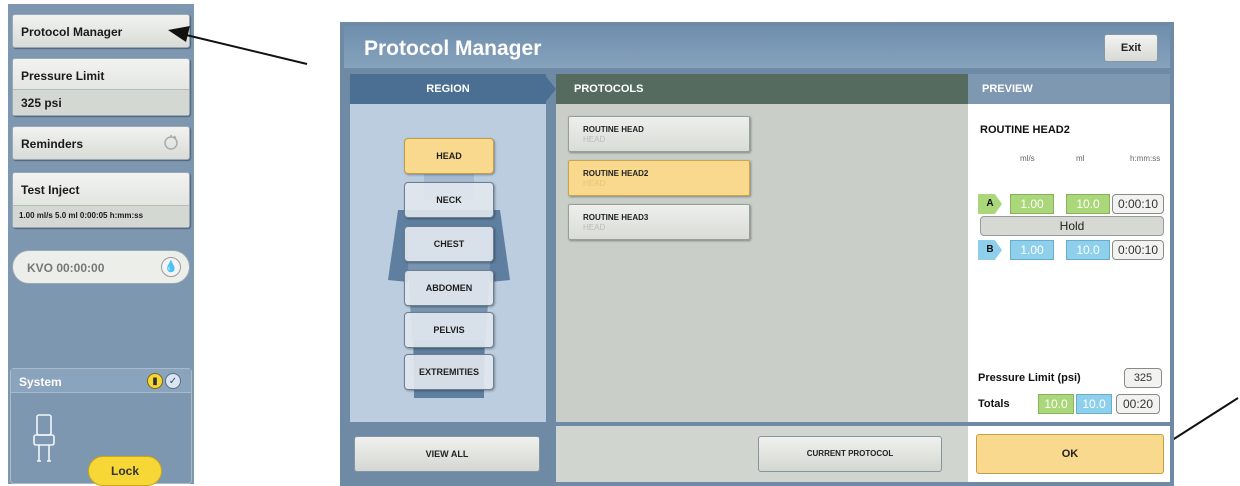  Describe the element at coordinates (52, 144) in the screenshot. I see `reminders-label: Reminders` at that location.